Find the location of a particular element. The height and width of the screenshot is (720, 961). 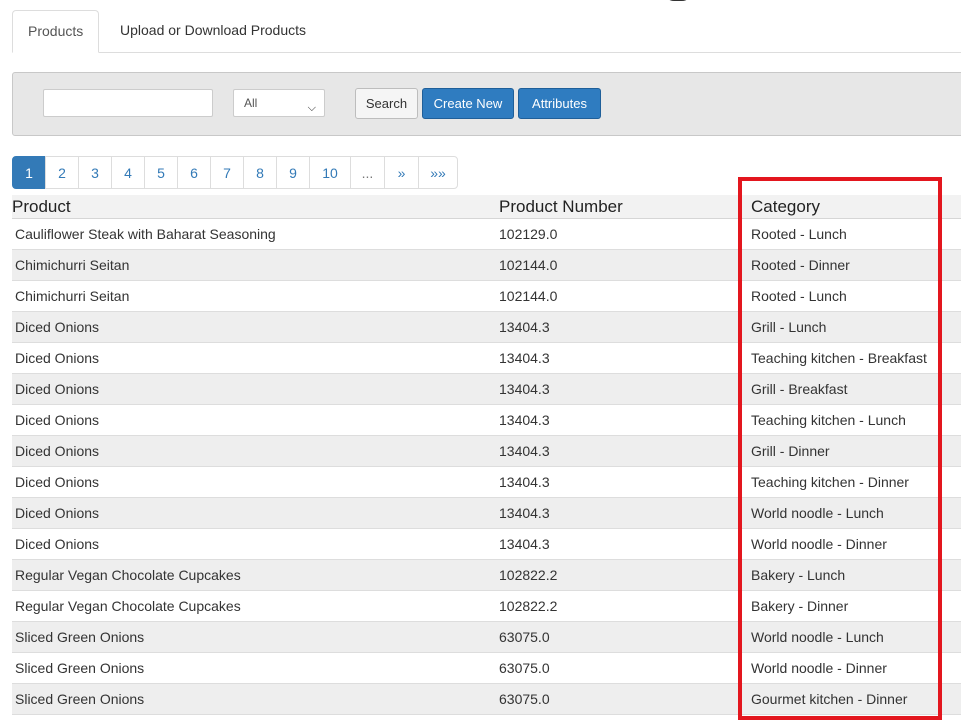

cell-product-number: 102129.0 is located at coordinates (528, 234).